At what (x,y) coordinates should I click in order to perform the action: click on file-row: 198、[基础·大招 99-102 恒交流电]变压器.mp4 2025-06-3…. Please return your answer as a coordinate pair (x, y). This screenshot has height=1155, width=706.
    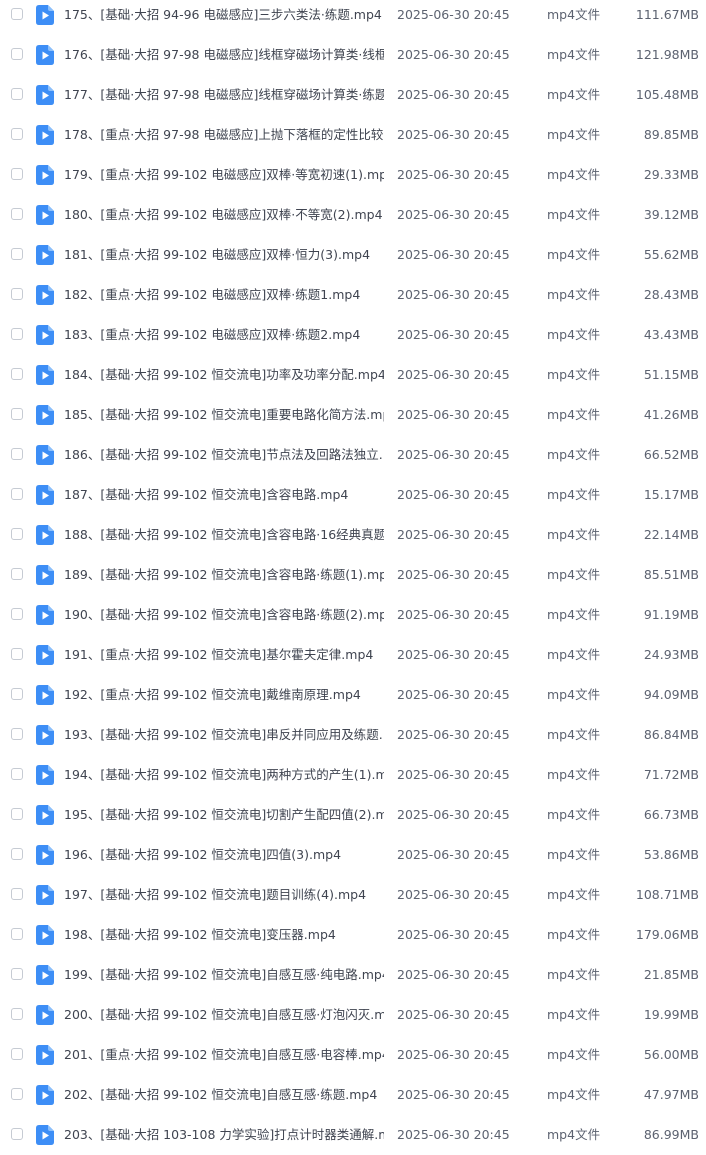
    Looking at the image, I should click on (353, 935).